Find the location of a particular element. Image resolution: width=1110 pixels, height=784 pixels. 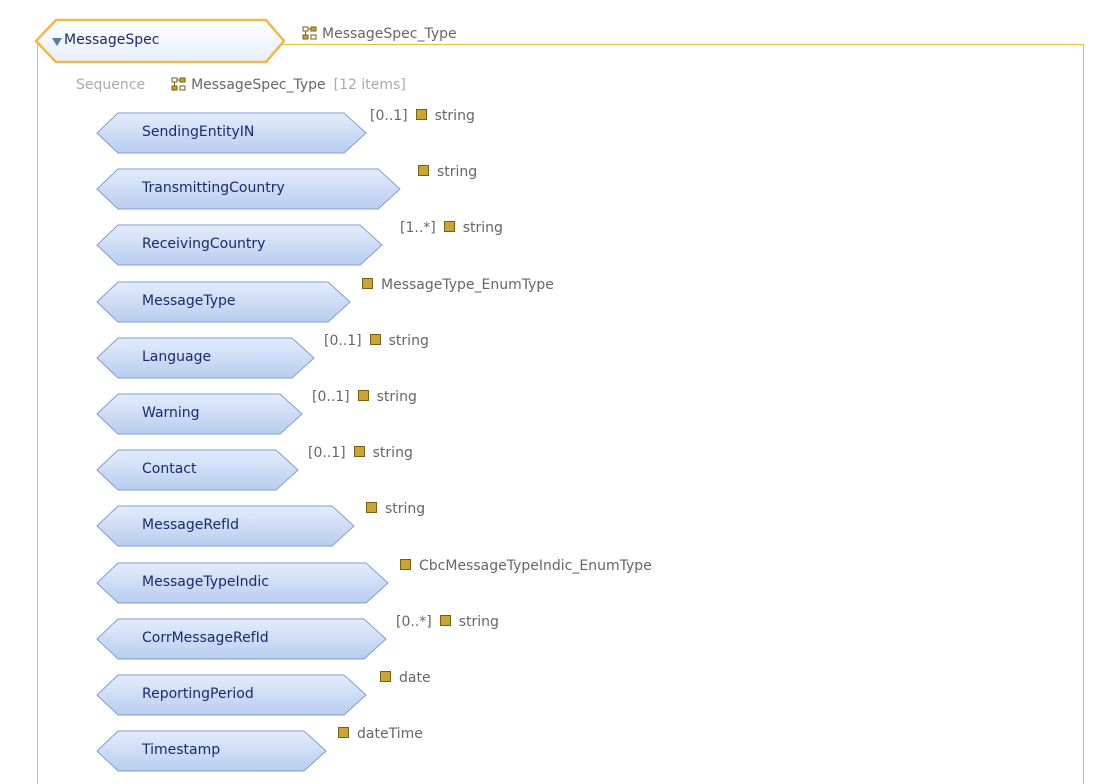

type-name: CbcMessageTypeIndic_EnumType is located at coordinates (535, 566).